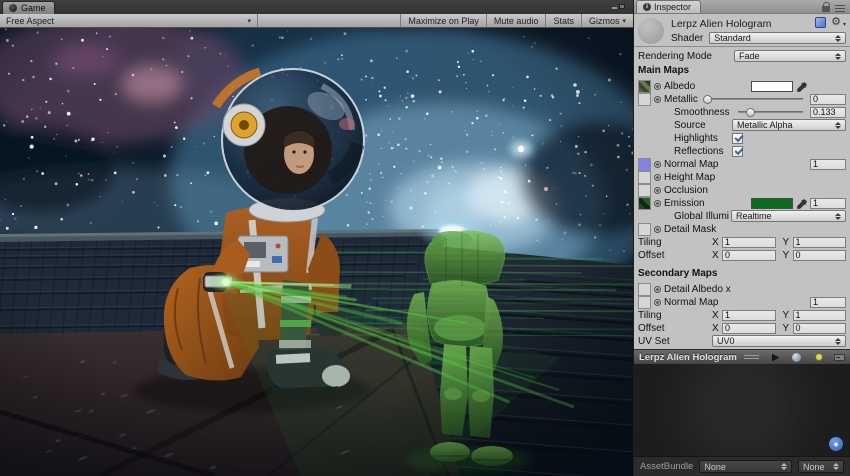 This screenshot has height=476, width=850. I want to click on gizmos-dropdown: Gizmos ▾, so click(606, 20).